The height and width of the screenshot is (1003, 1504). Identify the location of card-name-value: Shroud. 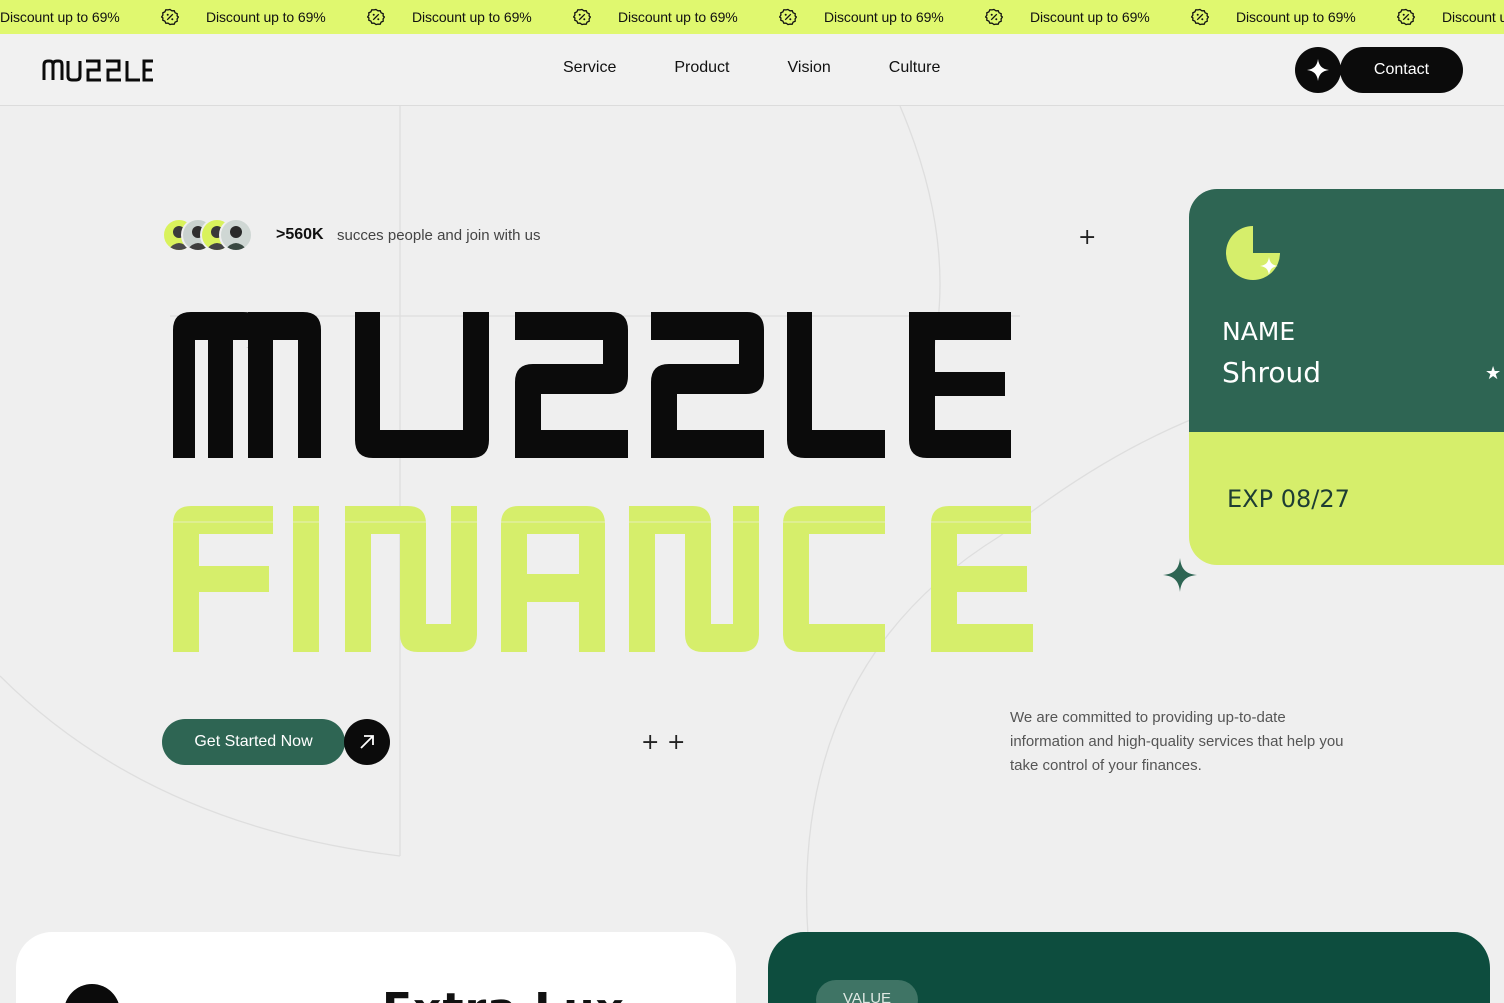
(1272, 372).